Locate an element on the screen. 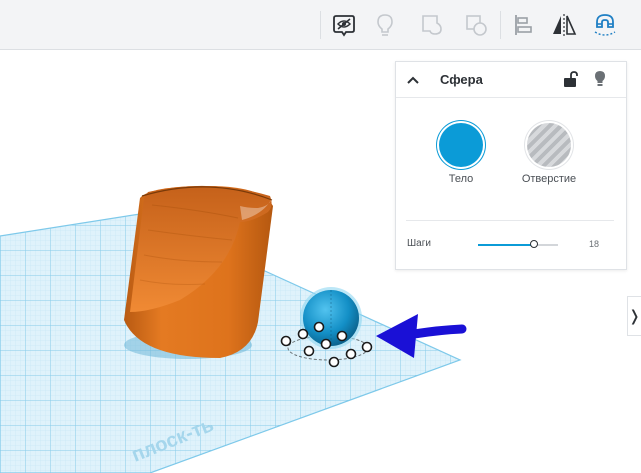  side-panel-toggle: ❭ is located at coordinates (634, 316).